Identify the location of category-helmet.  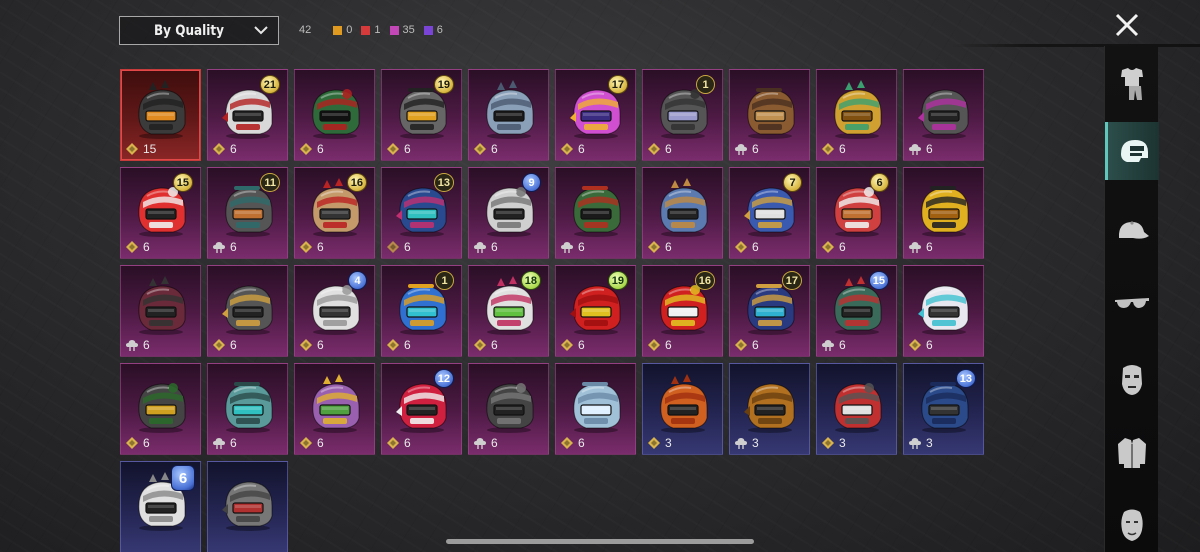
(1132, 151).